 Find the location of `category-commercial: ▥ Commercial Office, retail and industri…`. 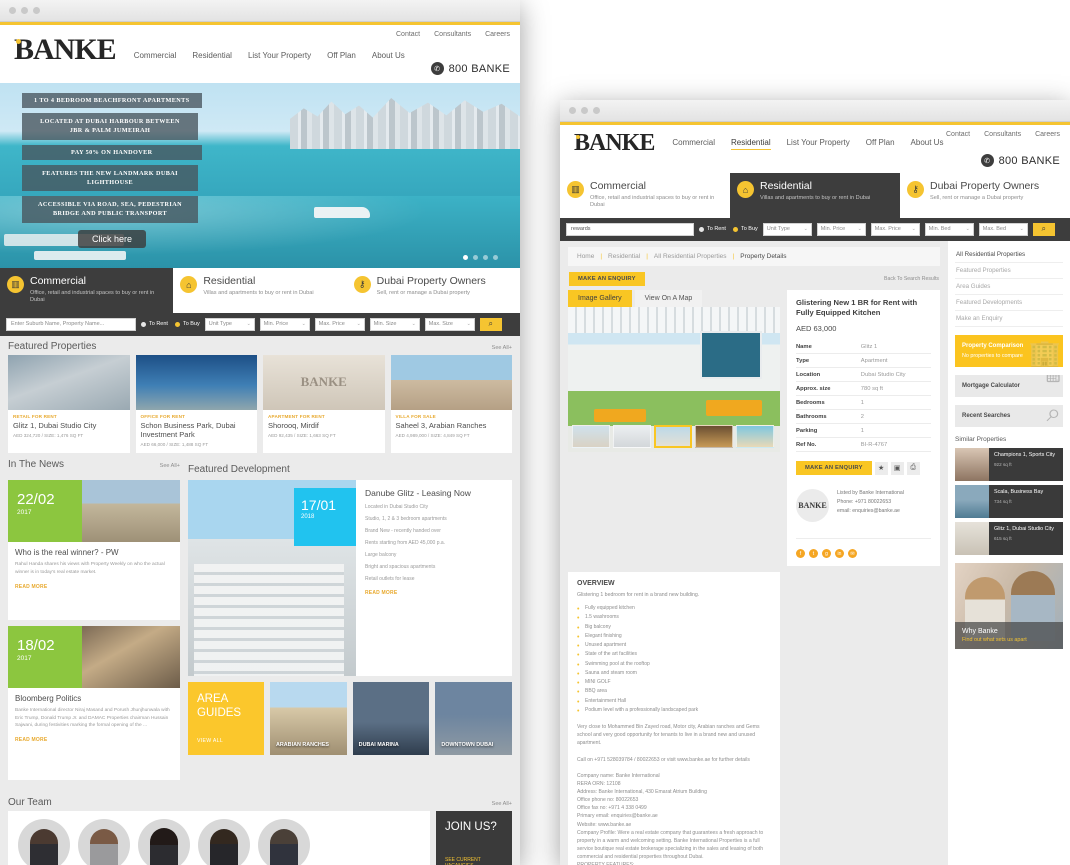

category-commercial: ▥ Commercial Office, retail and industri… is located at coordinates (645, 195).